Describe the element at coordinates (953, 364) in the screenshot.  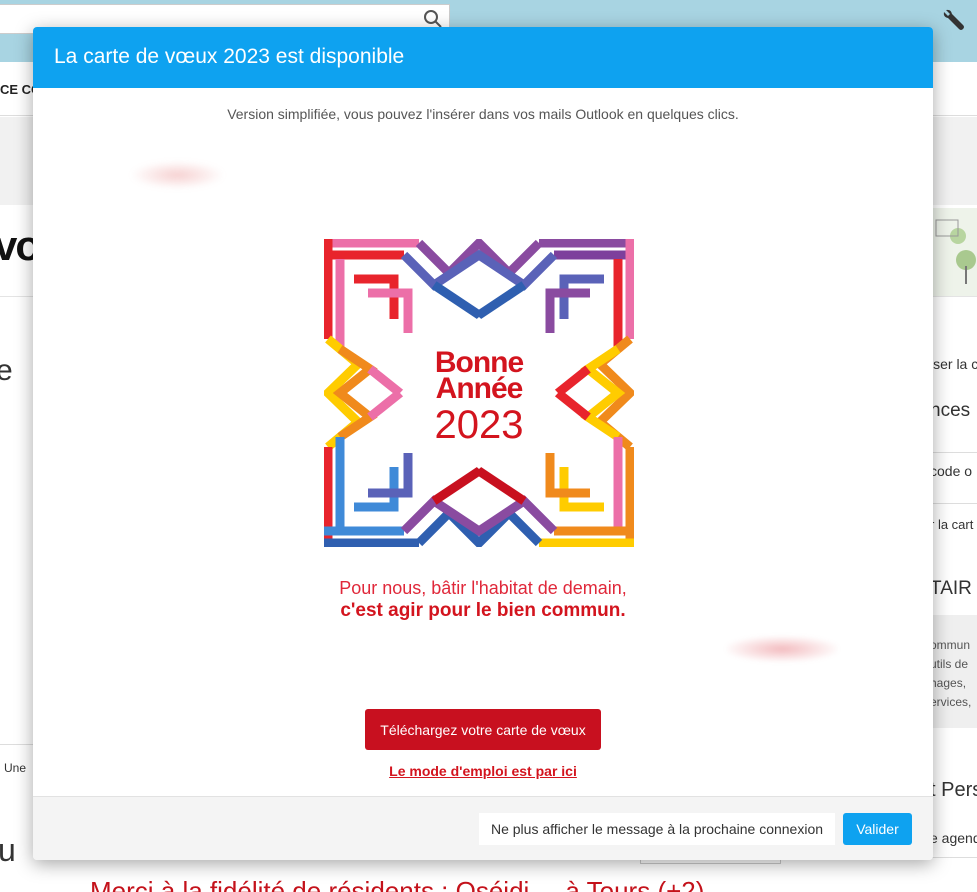
I see `sidebar-link: iser la c` at that location.